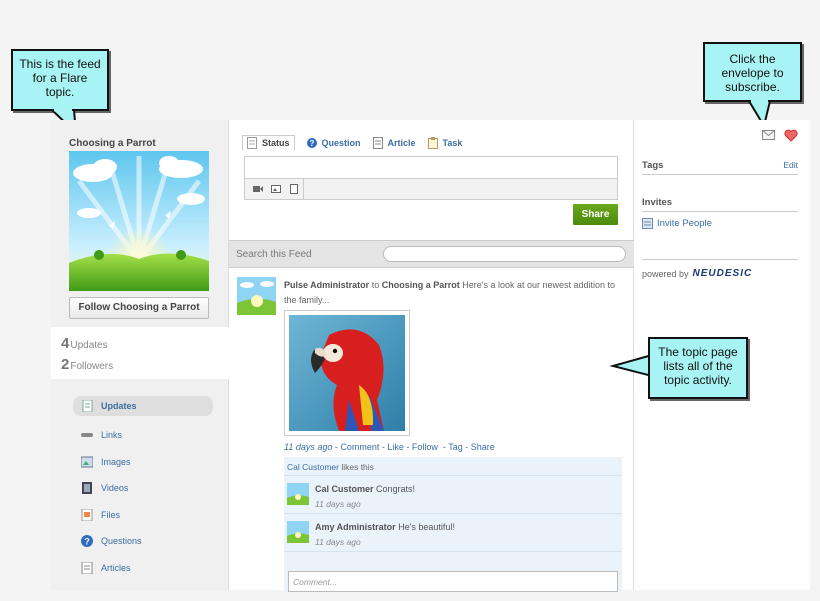 The width and height of the screenshot is (820, 601). I want to click on share-link: Share, so click(483, 447).